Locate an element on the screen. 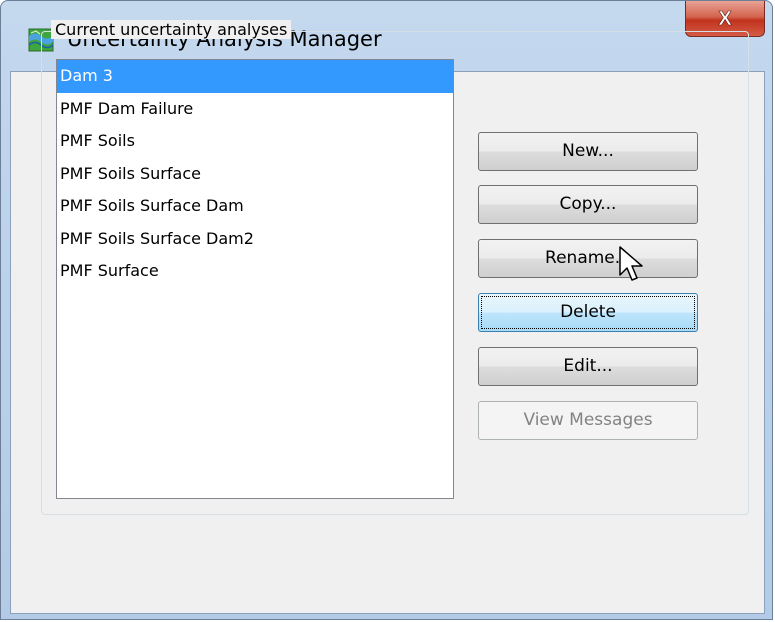 Image resolution: width=775 pixels, height=622 pixels. list-item: Dam 3 is located at coordinates (255, 76).